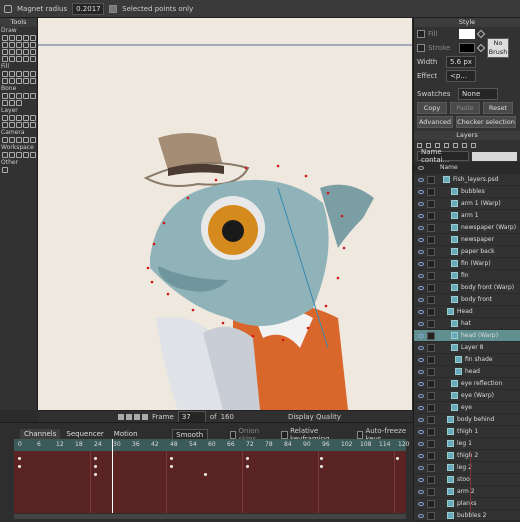 The height and width of the screenshot is (522, 520). What do you see at coordinates (467, 504) in the screenshot?
I see `layer-row: planks` at bounding box center [467, 504].